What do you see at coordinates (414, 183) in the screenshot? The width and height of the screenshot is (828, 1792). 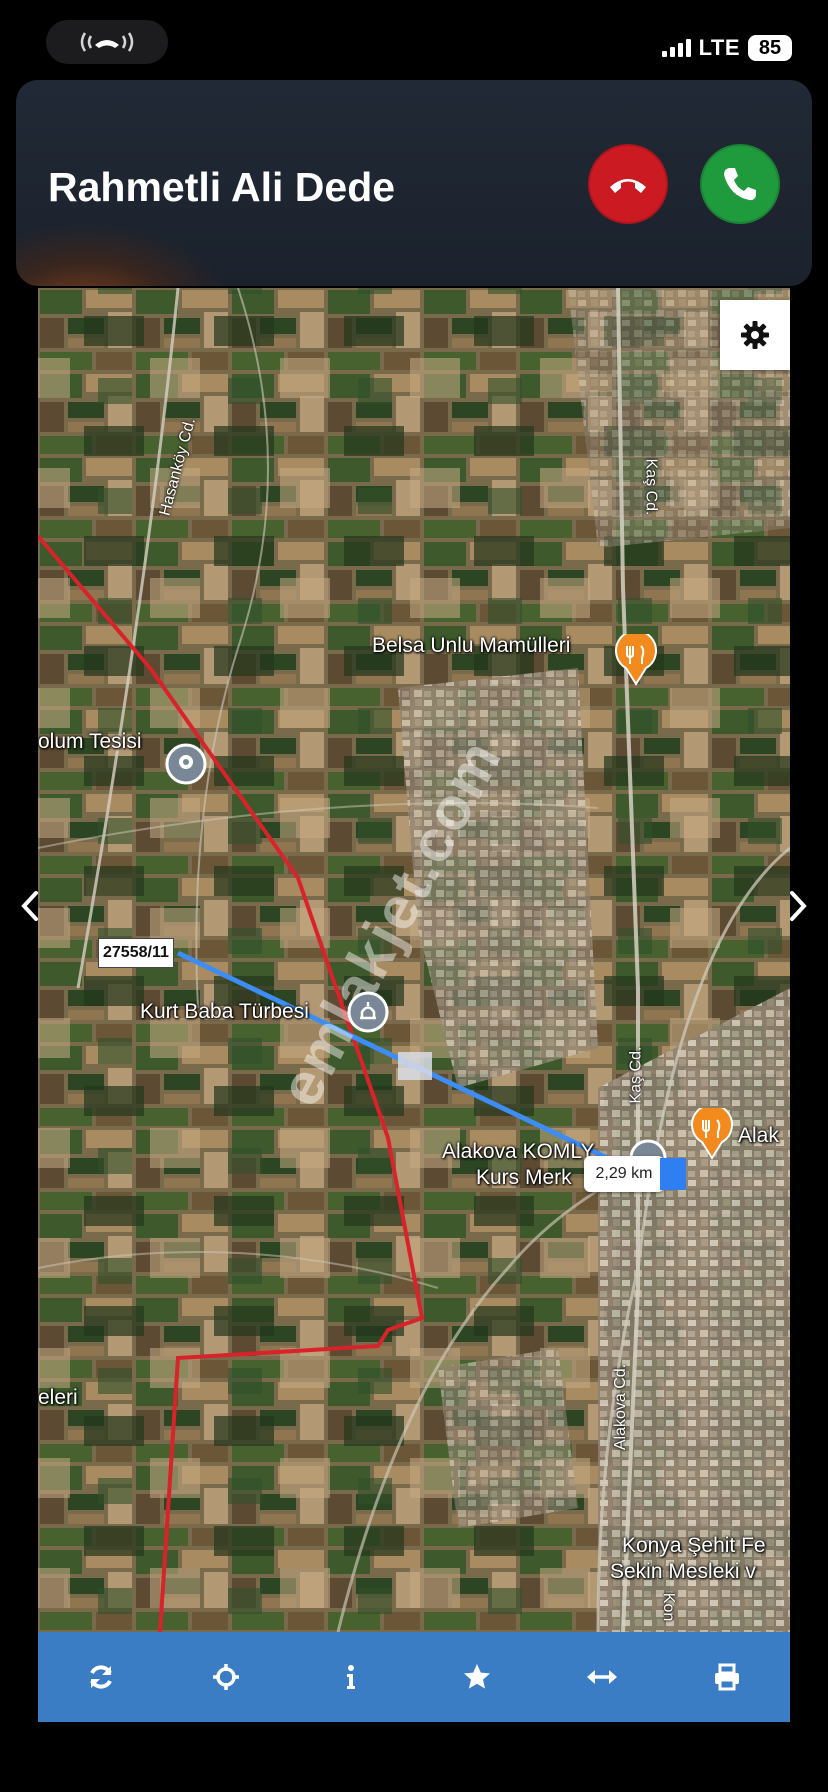 I see `incoming-call-banner: Rahmetli Ali Dede` at bounding box center [414, 183].